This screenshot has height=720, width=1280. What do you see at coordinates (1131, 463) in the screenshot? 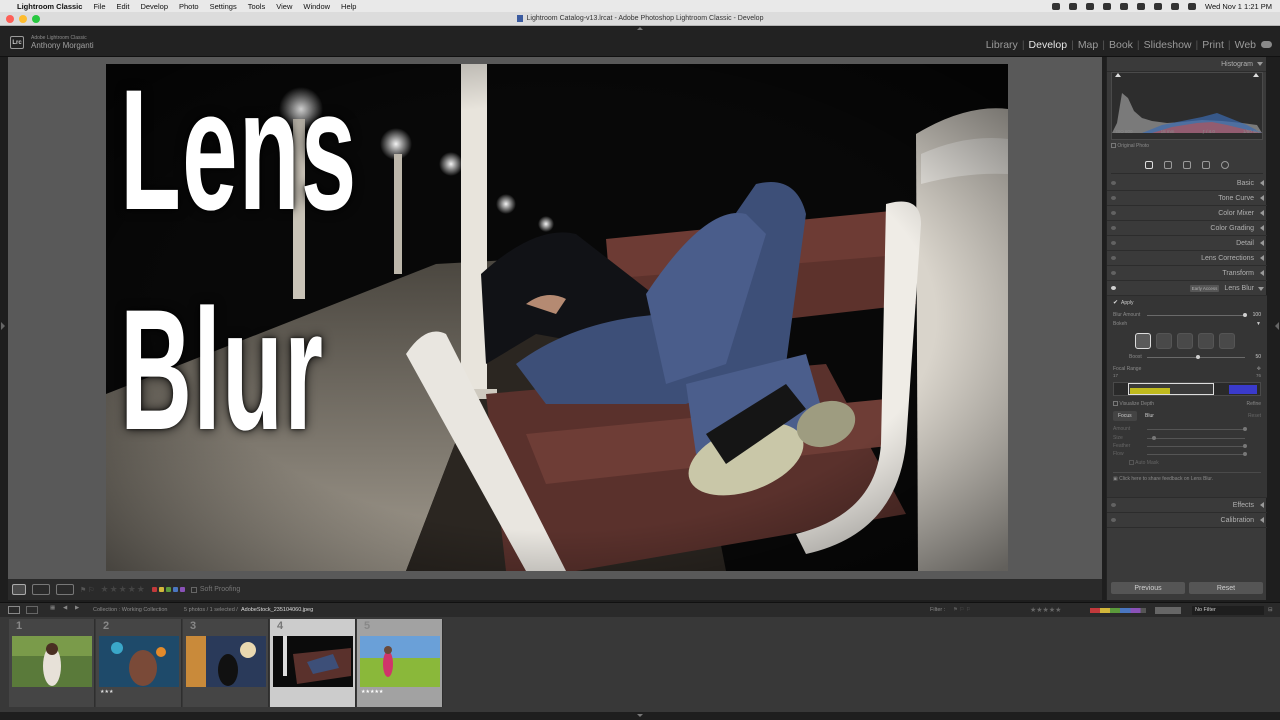
I see `auto-mask-checkbox` at bounding box center [1131, 463].